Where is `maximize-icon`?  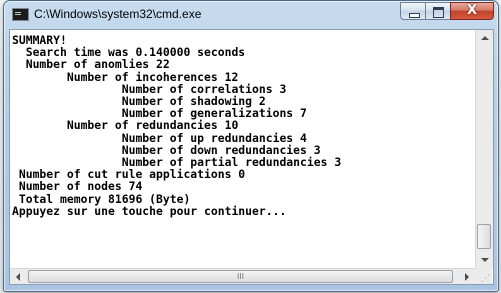 maximize-icon is located at coordinates (438, 12).